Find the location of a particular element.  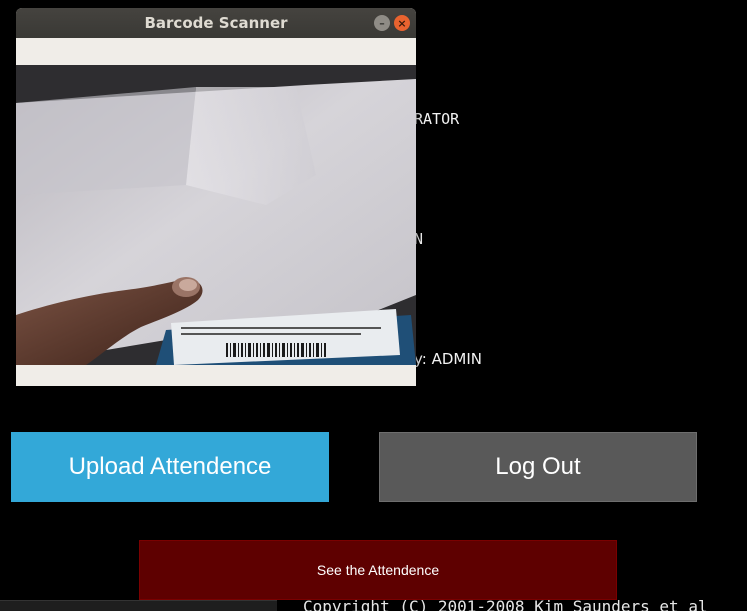

upload-attendence-button: Upload Attendence is located at coordinates (170, 467).